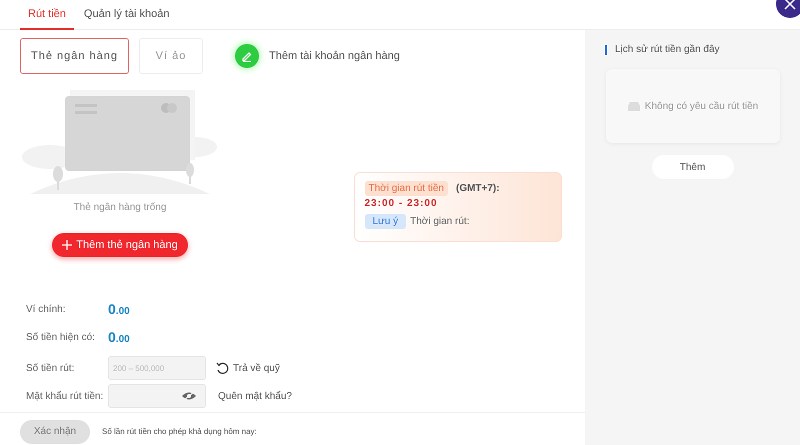 Image resolution: width=800 pixels, height=445 pixels. Describe the element at coordinates (51, 369) in the screenshot. I see `amount-label: Số tiền rút:` at that location.